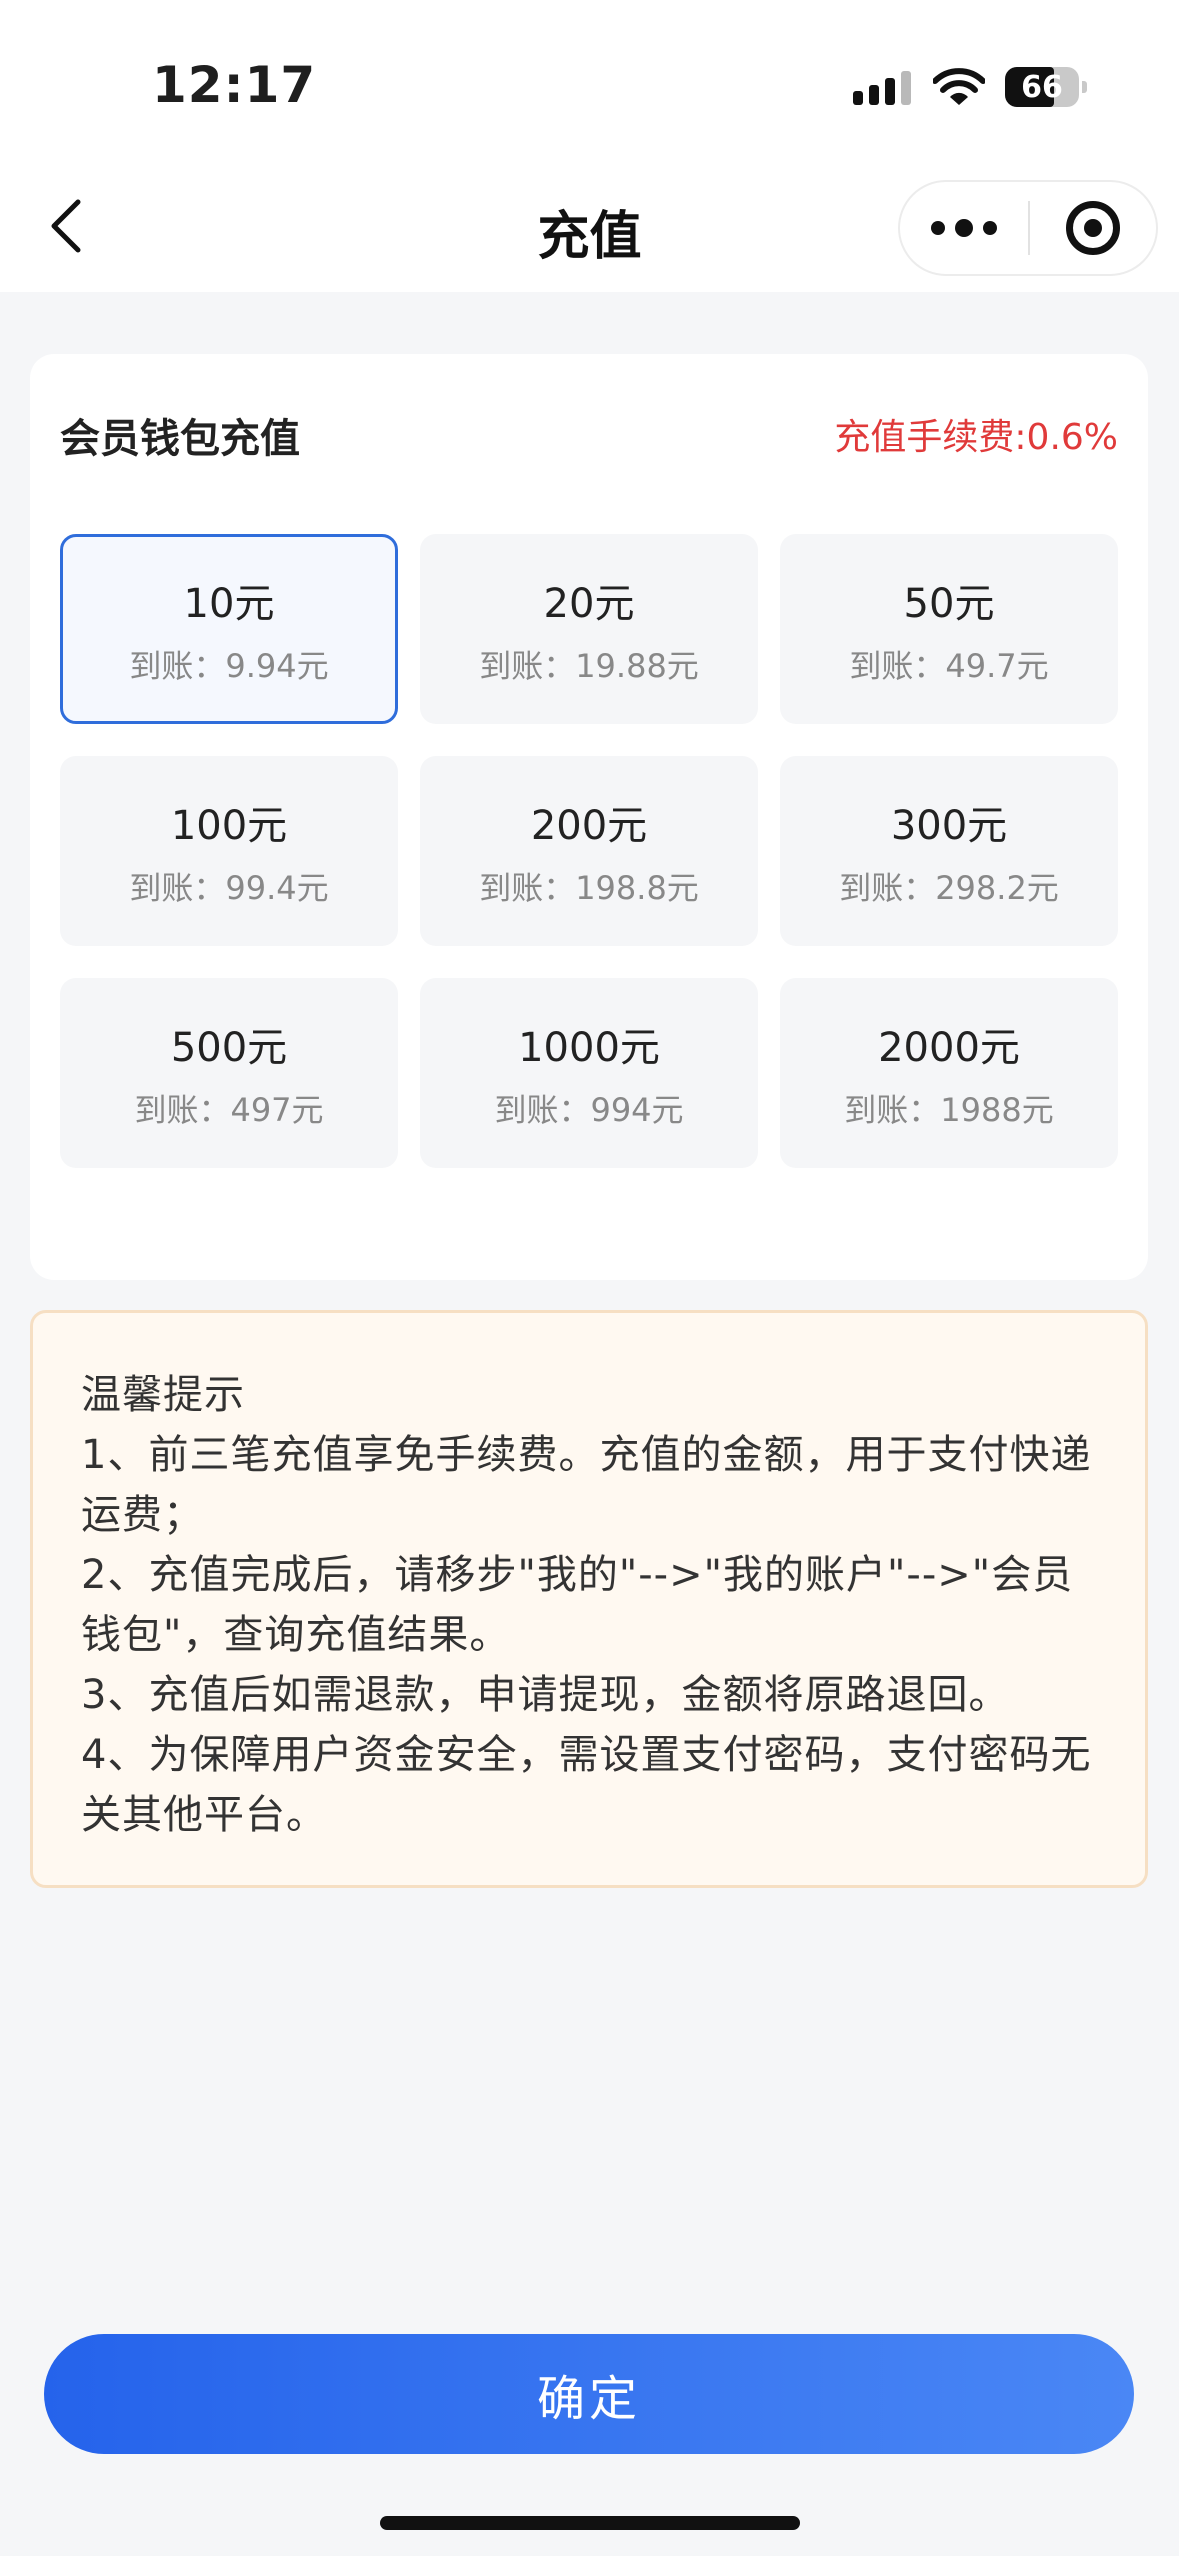  I want to click on battery-icon: 66, so click(1046, 87).